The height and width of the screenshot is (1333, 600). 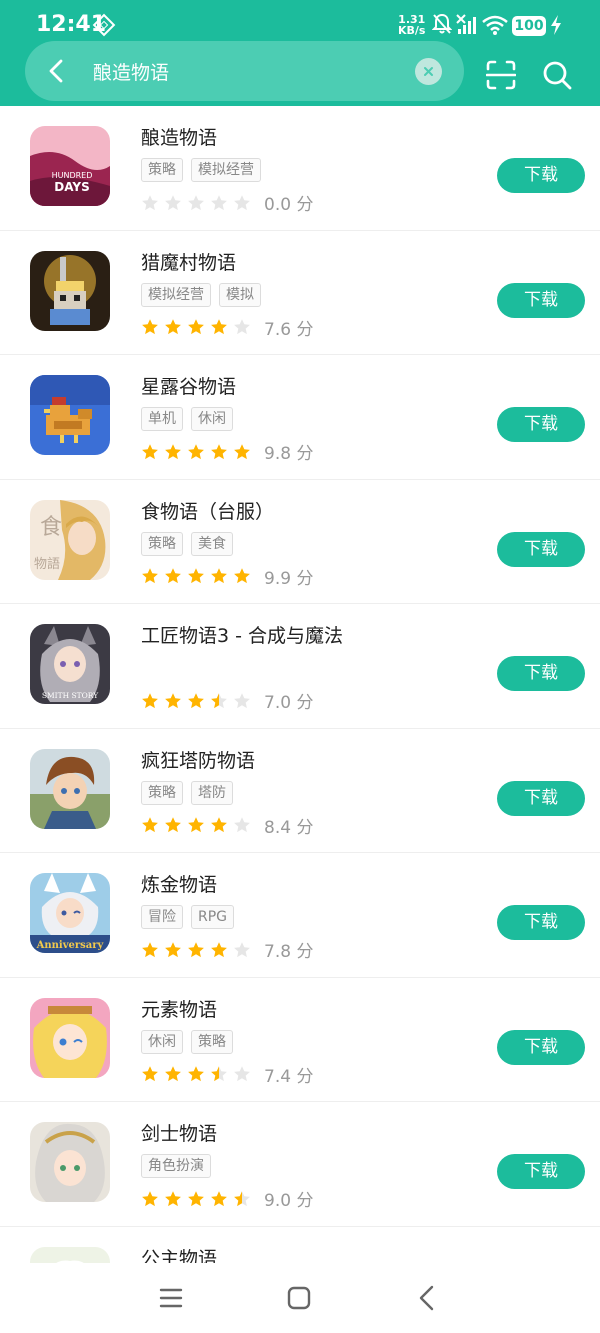 What do you see at coordinates (188, 385) in the screenshot?
I see `app-name: 星露谷物语` at bounding box center [188, 385].